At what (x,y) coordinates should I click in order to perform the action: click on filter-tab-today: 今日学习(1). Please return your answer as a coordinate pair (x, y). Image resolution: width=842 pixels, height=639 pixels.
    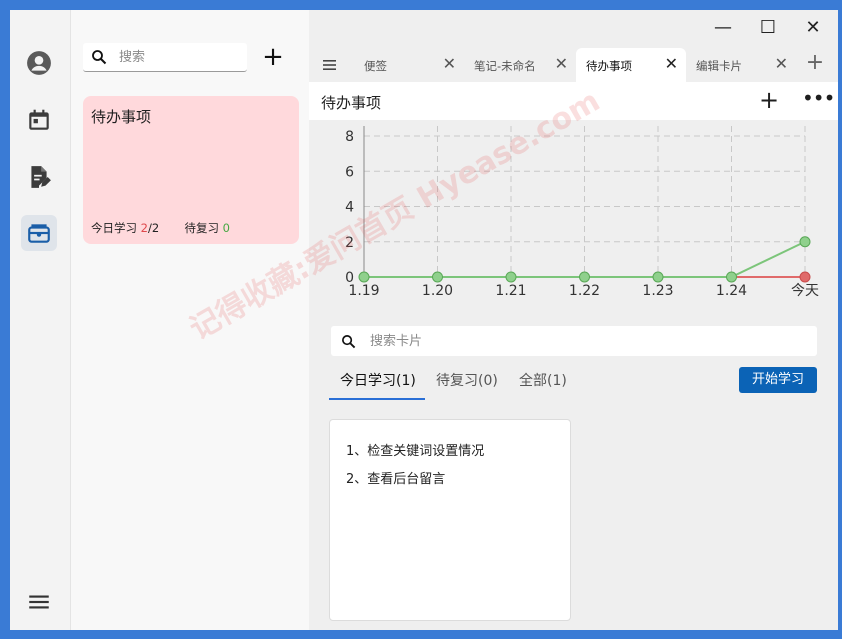
    Looking at the image, I should click on (378, 380).